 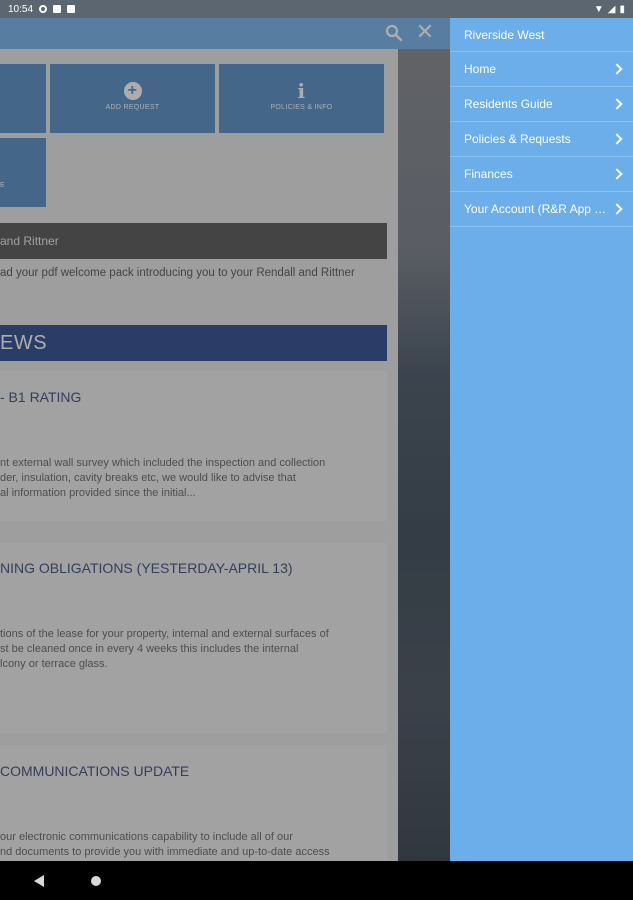 What do you see at coordinates (316, 880) in the screenshot?
I see `system-navigation-bar` at bounding box center [316, 880].